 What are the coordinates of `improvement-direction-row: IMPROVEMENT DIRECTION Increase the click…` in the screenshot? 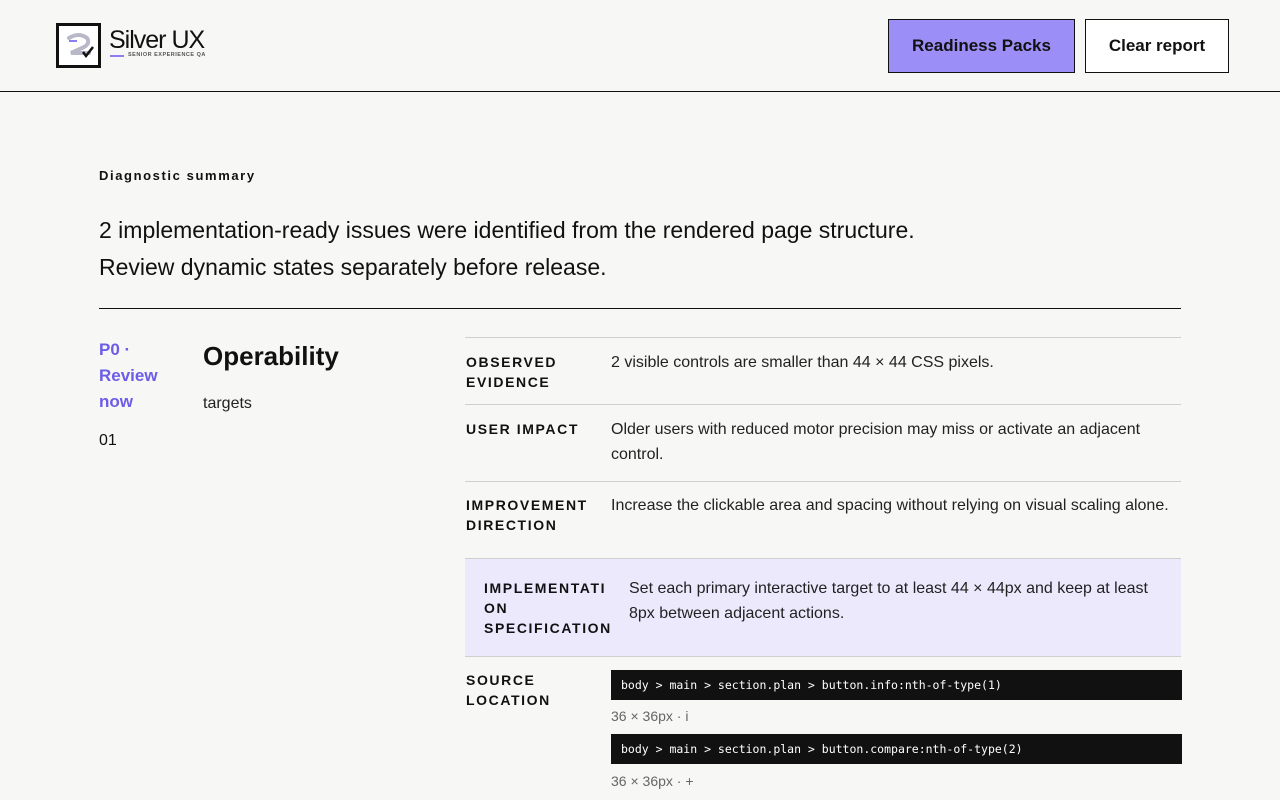 It's located at (823, 519).